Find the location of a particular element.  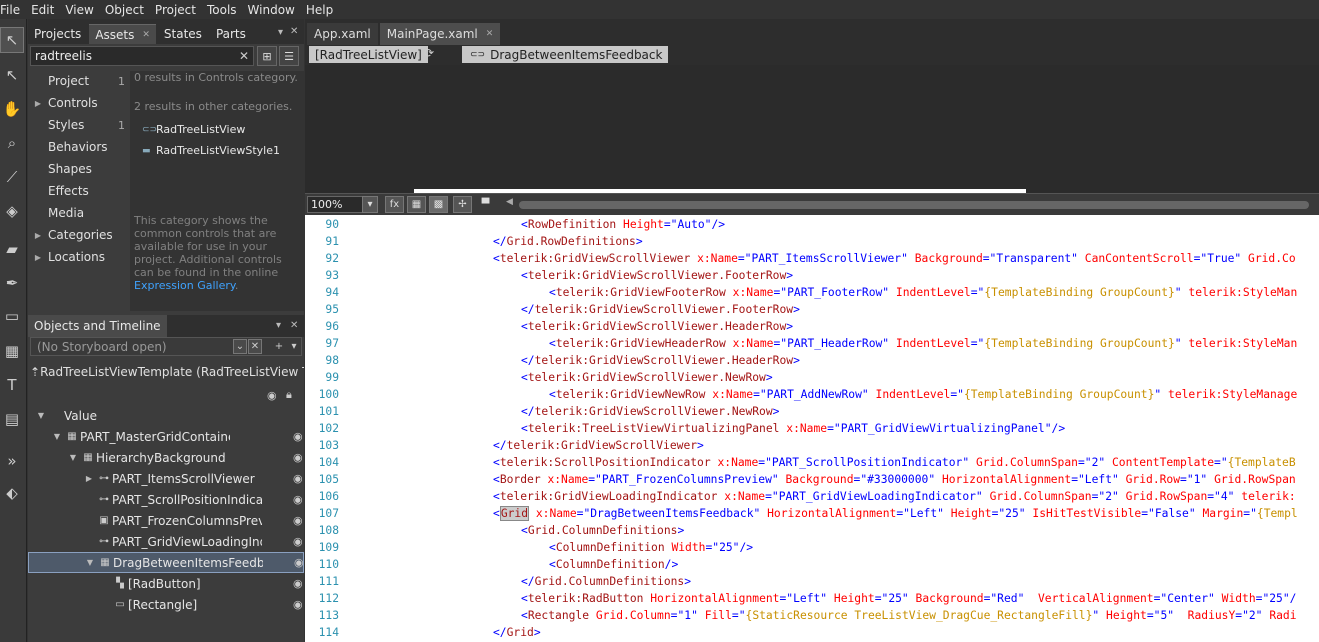

menu-item-edit: Edit is located at coordinates (42, 10).